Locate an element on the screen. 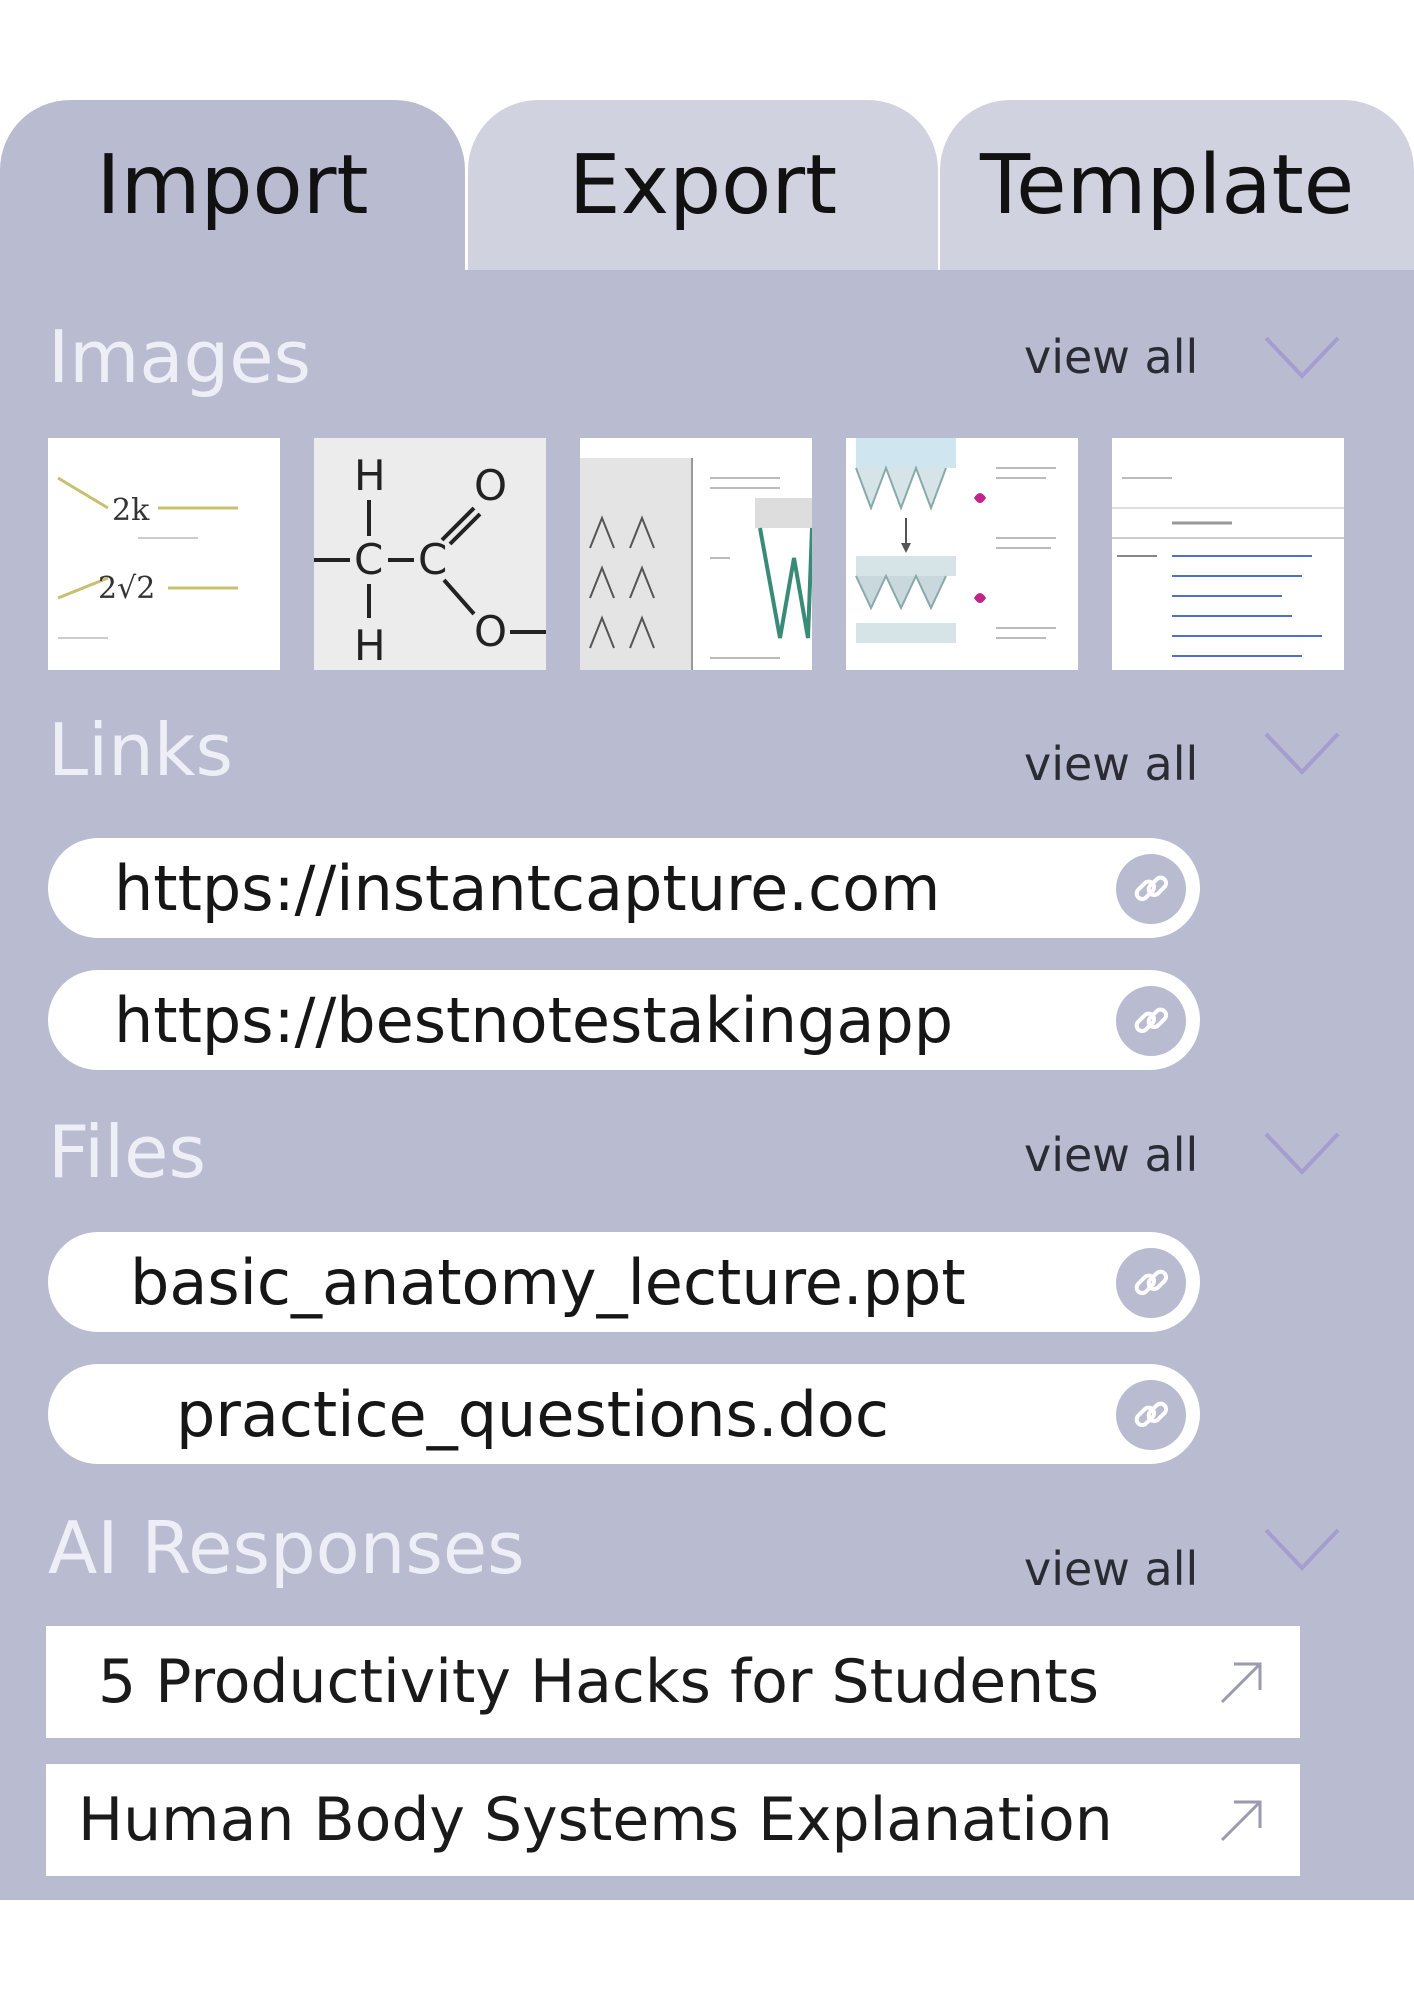 This screenshot has height=2000, width=1414. formula-o-bottom: O is located at coordinates (490, 631).